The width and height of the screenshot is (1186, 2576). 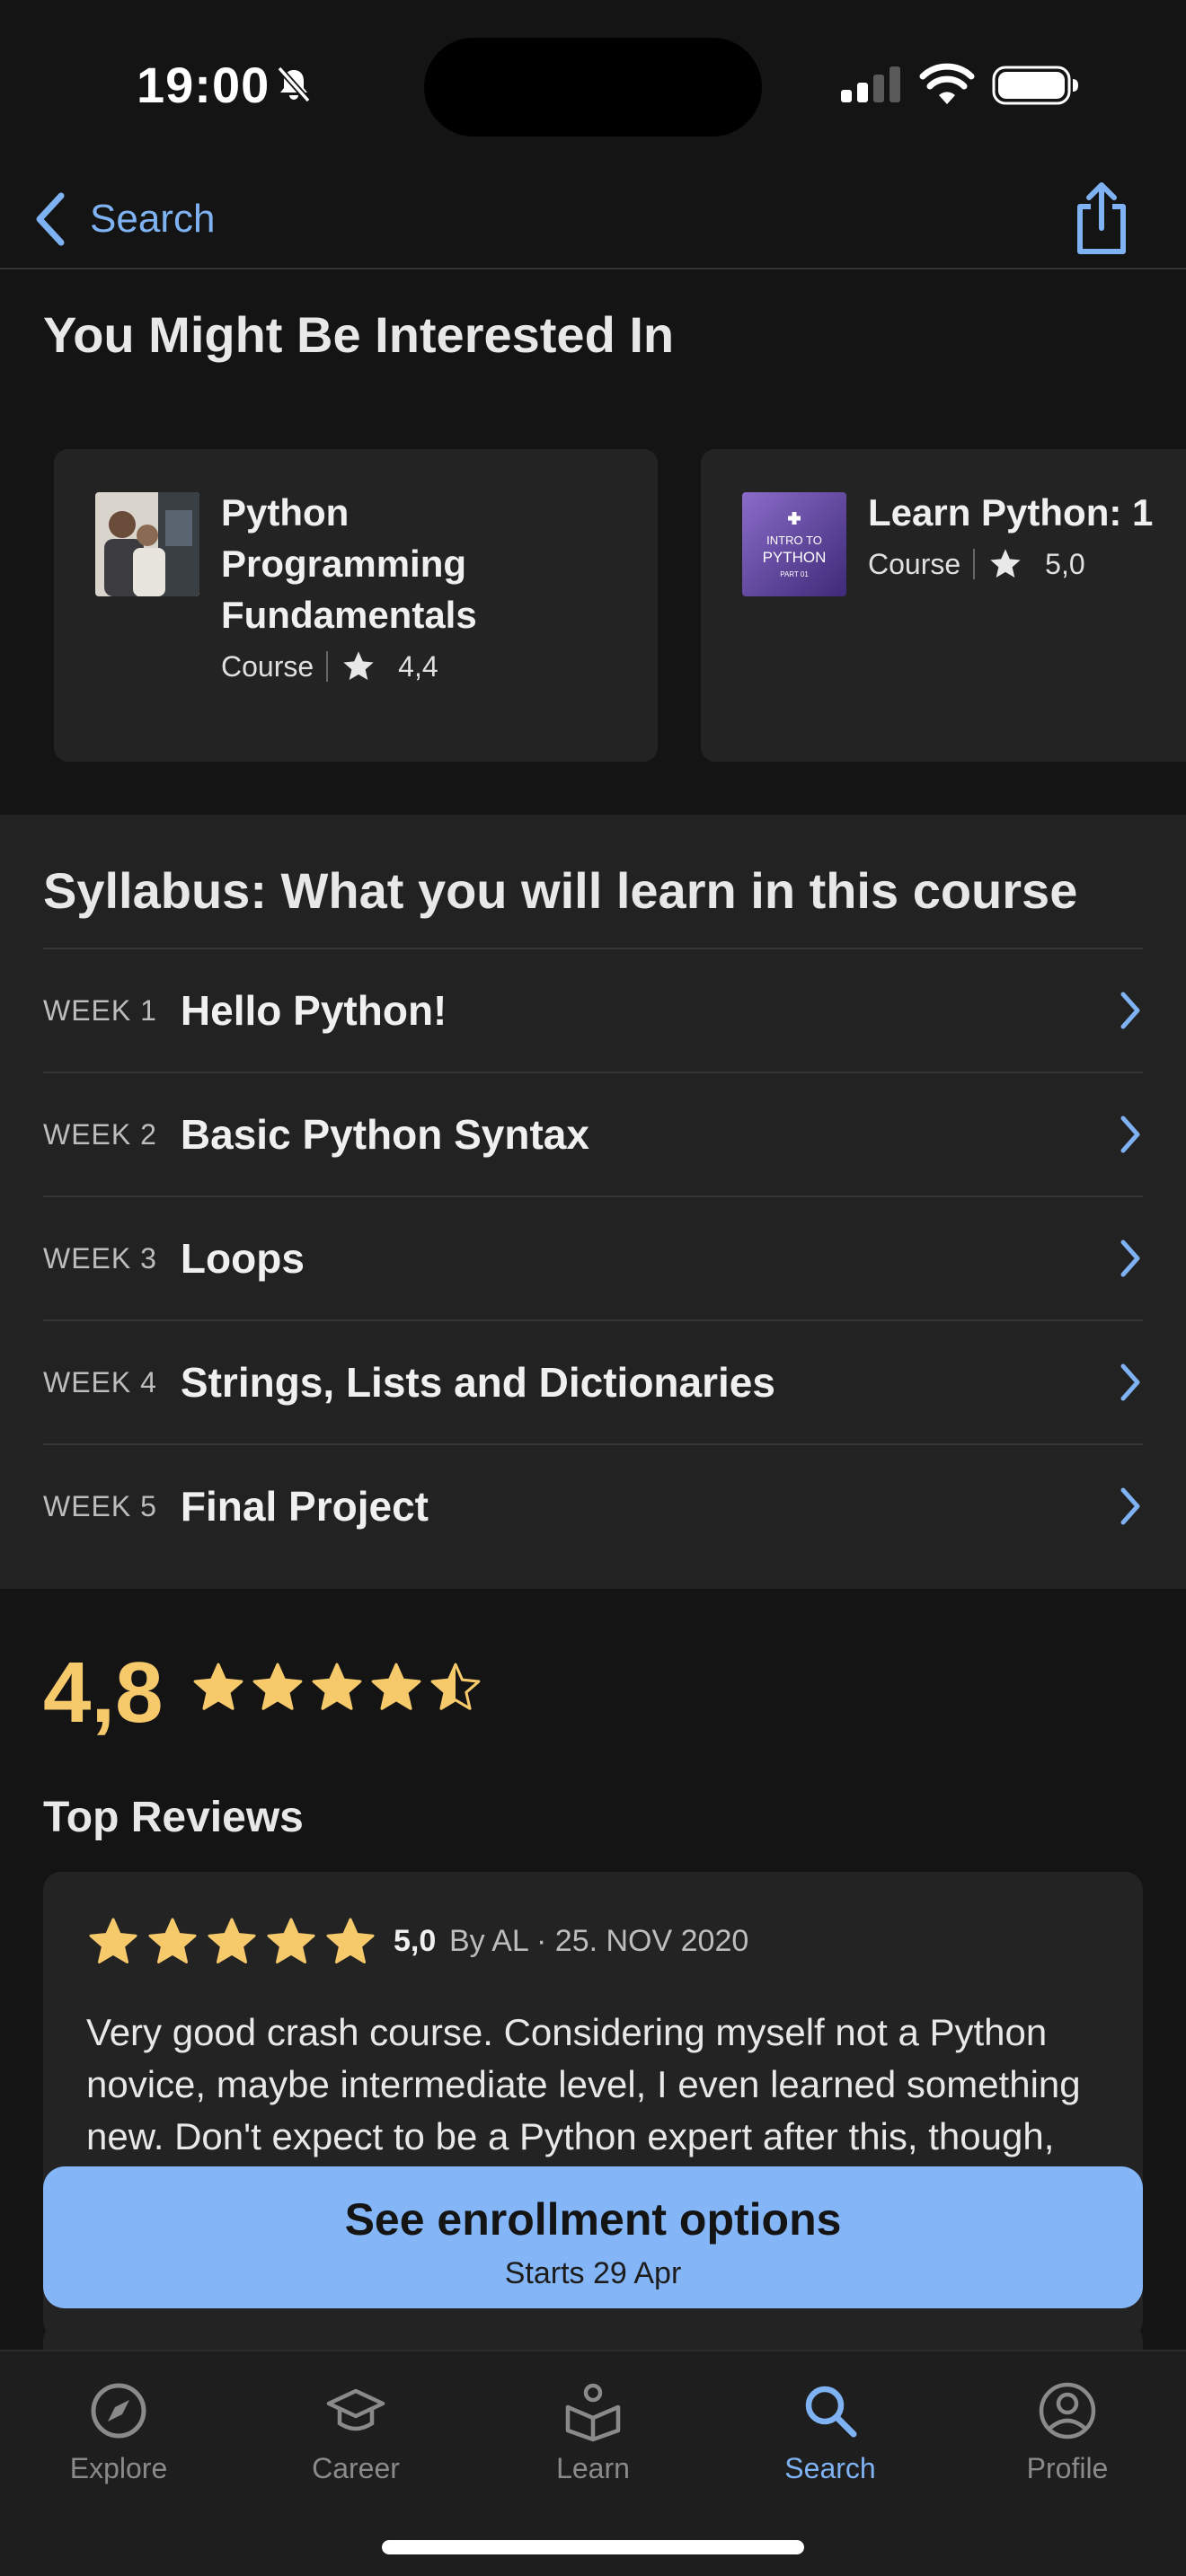 I want to click on course-thumbnail: INTRO TO PYTHON PART 01, so click(x=794, y=544).